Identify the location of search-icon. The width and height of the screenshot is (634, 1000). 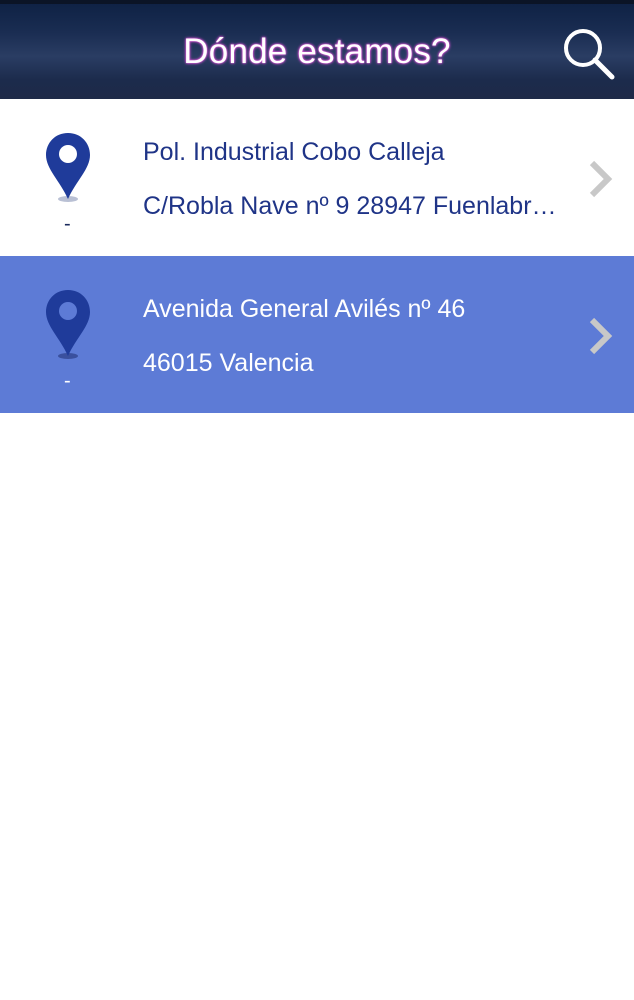
(589, 54).